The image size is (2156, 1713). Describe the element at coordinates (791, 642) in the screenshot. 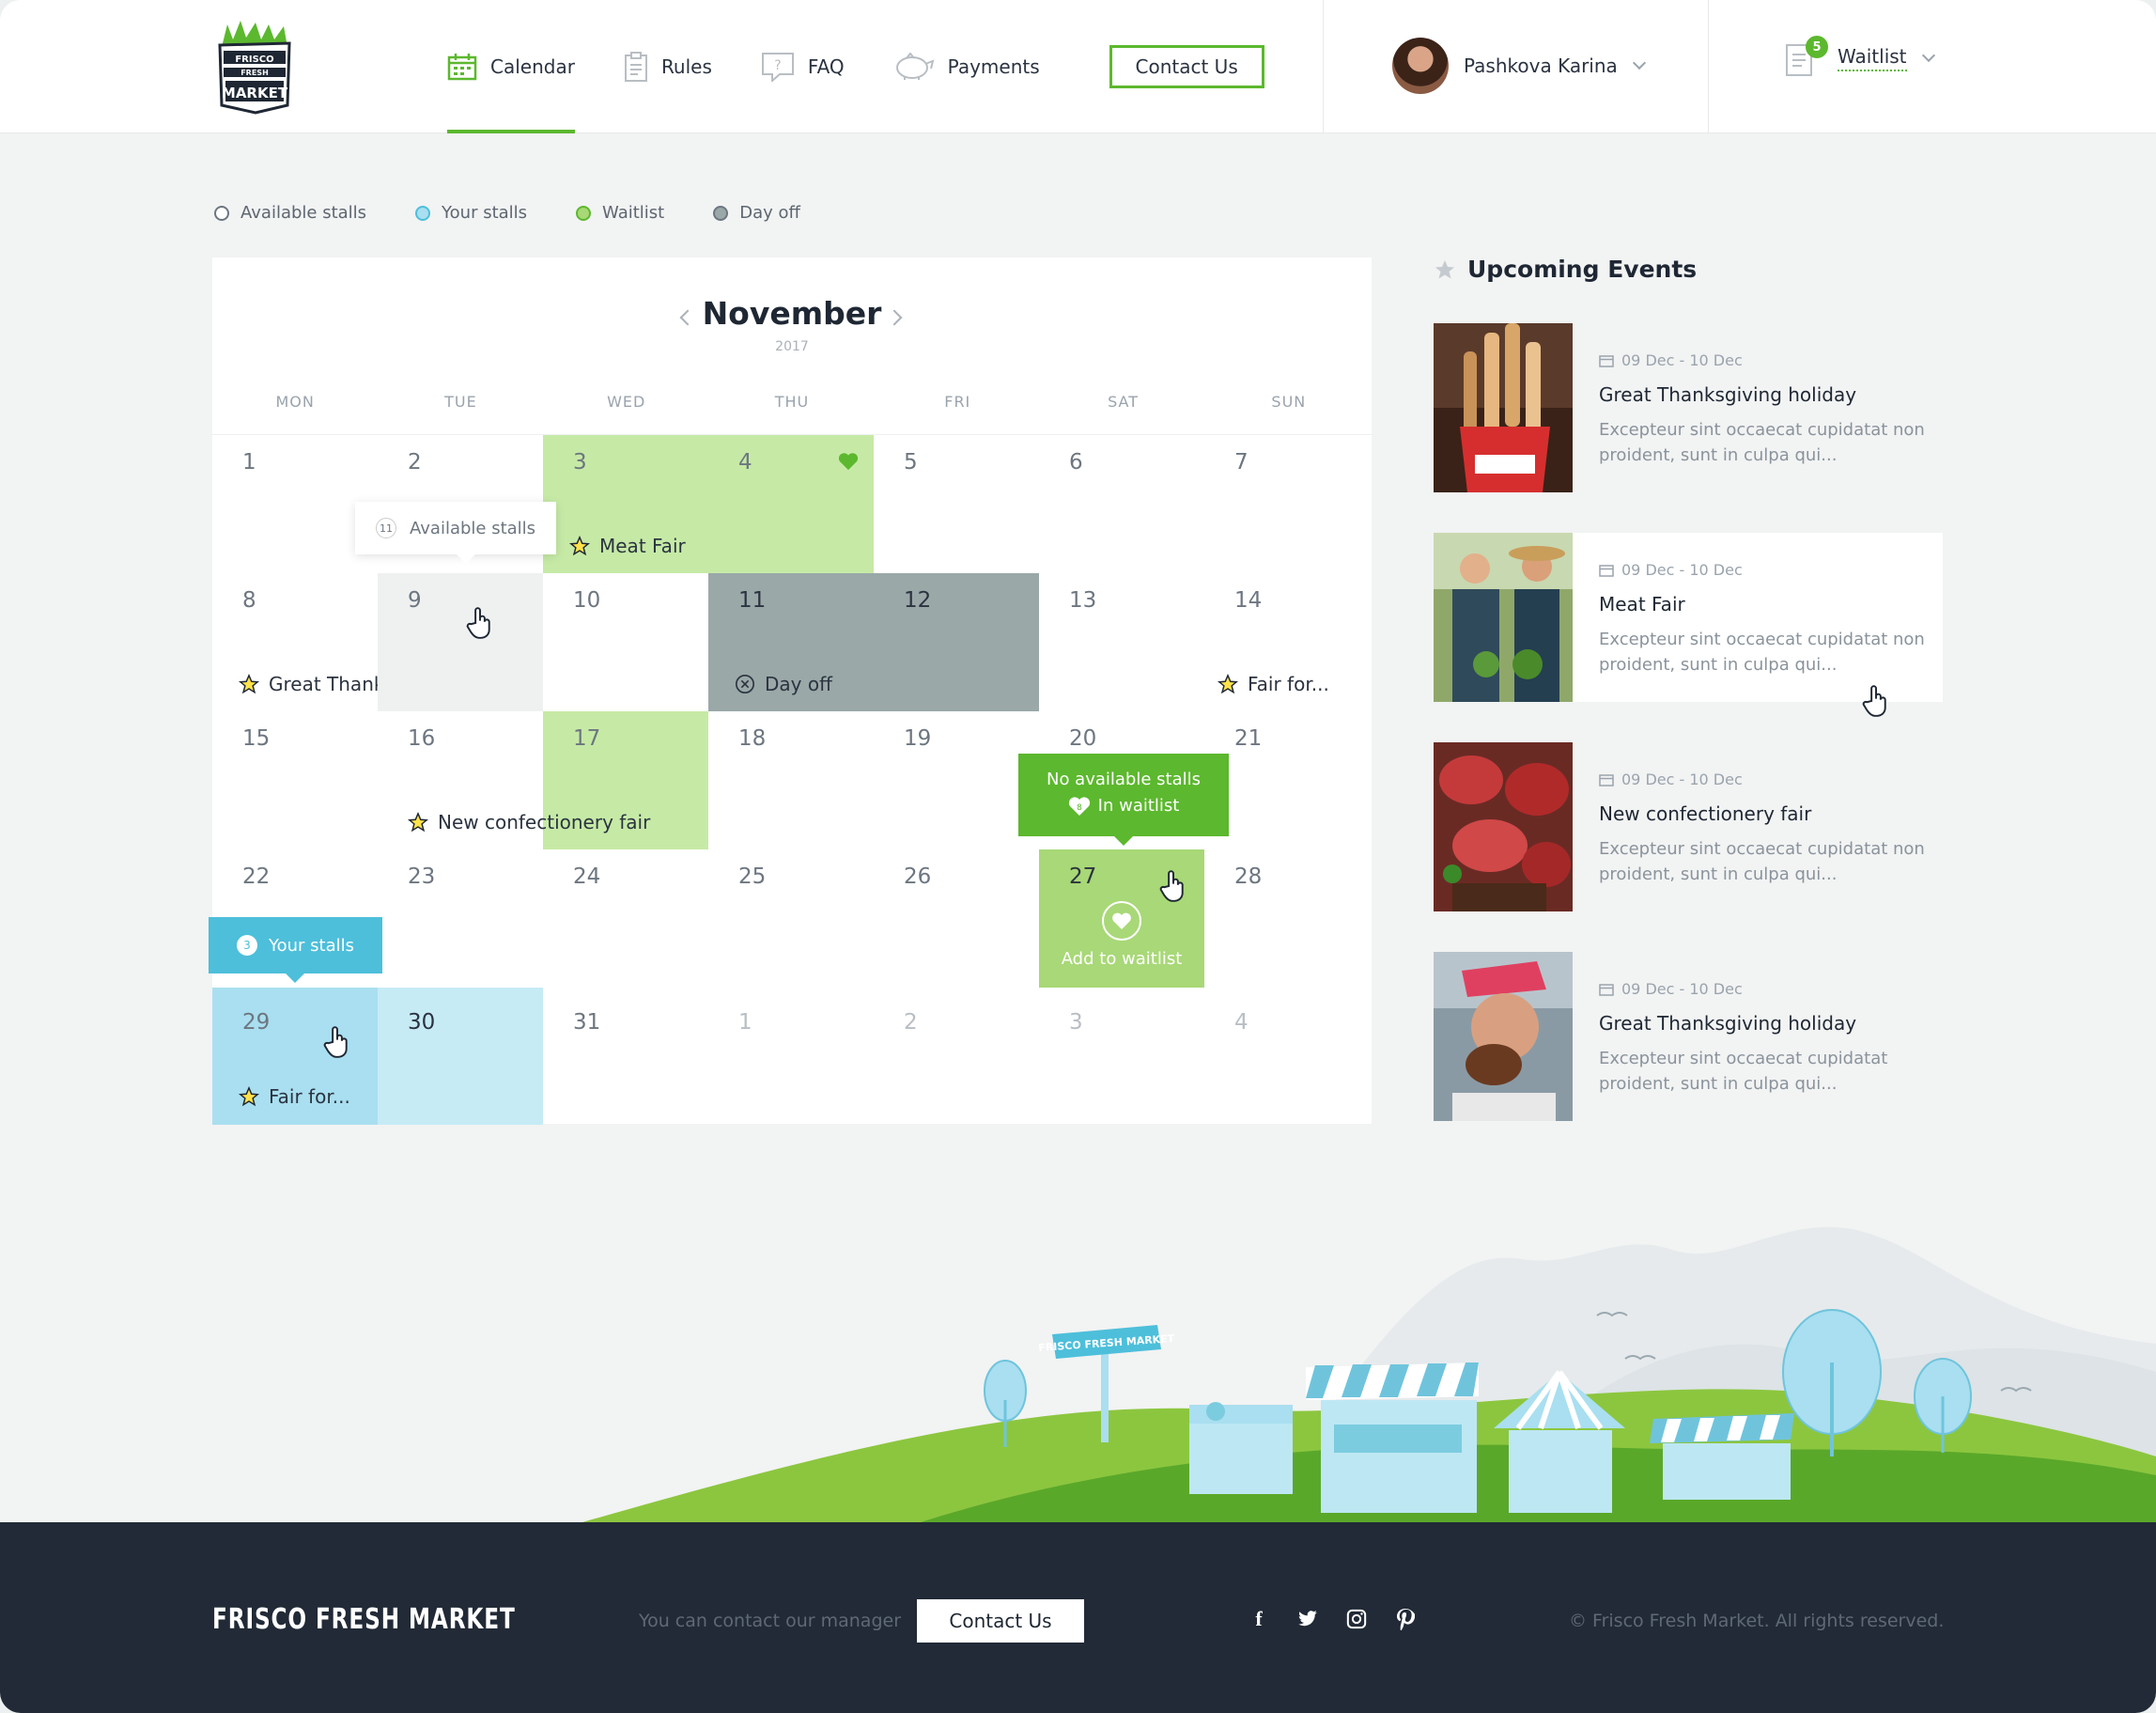

I see `day-cell-day-off: 11 Day off` at that location.